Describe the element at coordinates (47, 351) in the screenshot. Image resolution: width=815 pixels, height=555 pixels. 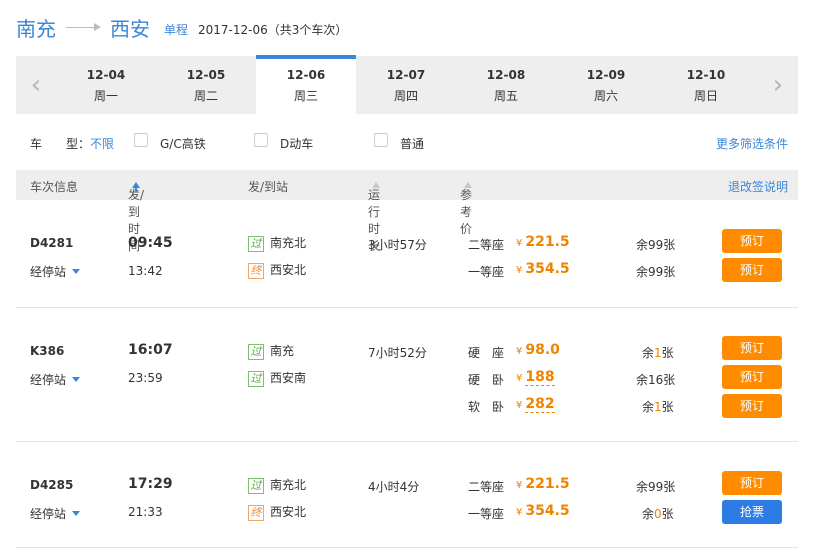
I see `train-code: K386` at that location.